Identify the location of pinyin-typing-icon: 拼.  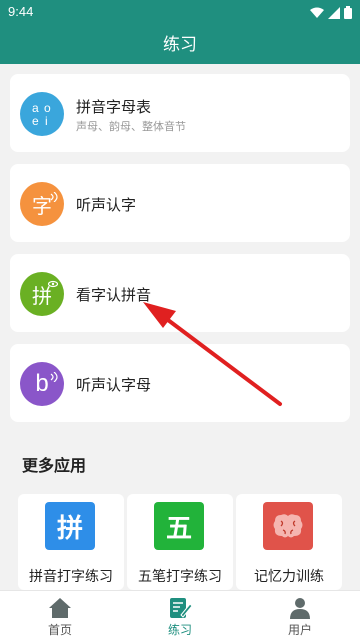
(70, 526).